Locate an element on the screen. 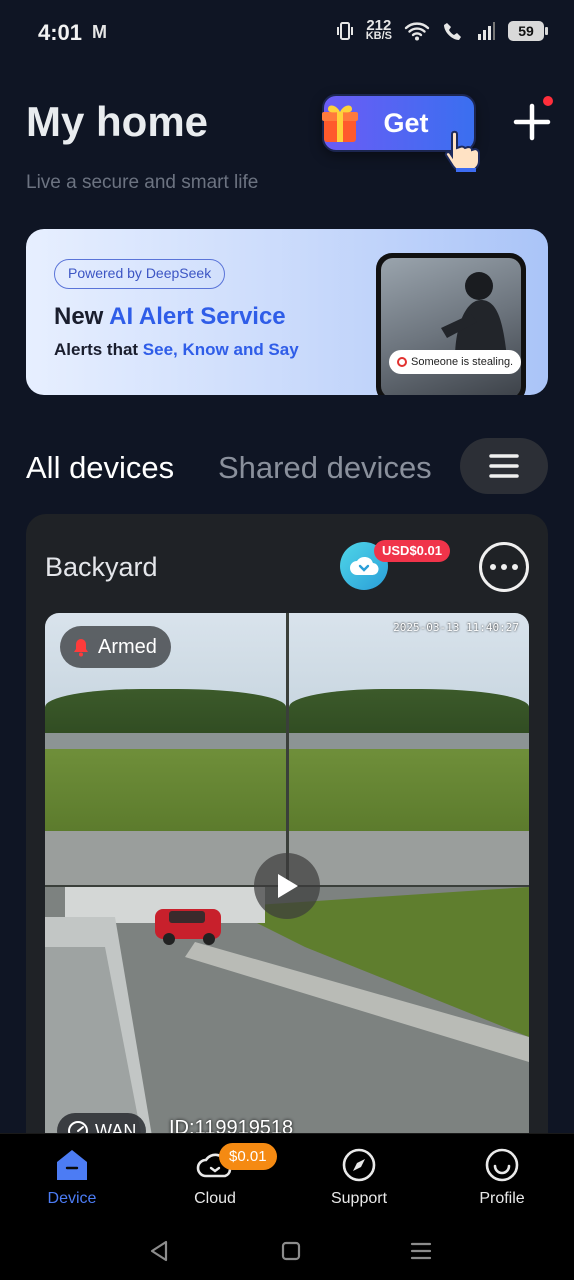 This screenshot has width=574, height=1280. home-icon is located at coordinates (72, 1165).